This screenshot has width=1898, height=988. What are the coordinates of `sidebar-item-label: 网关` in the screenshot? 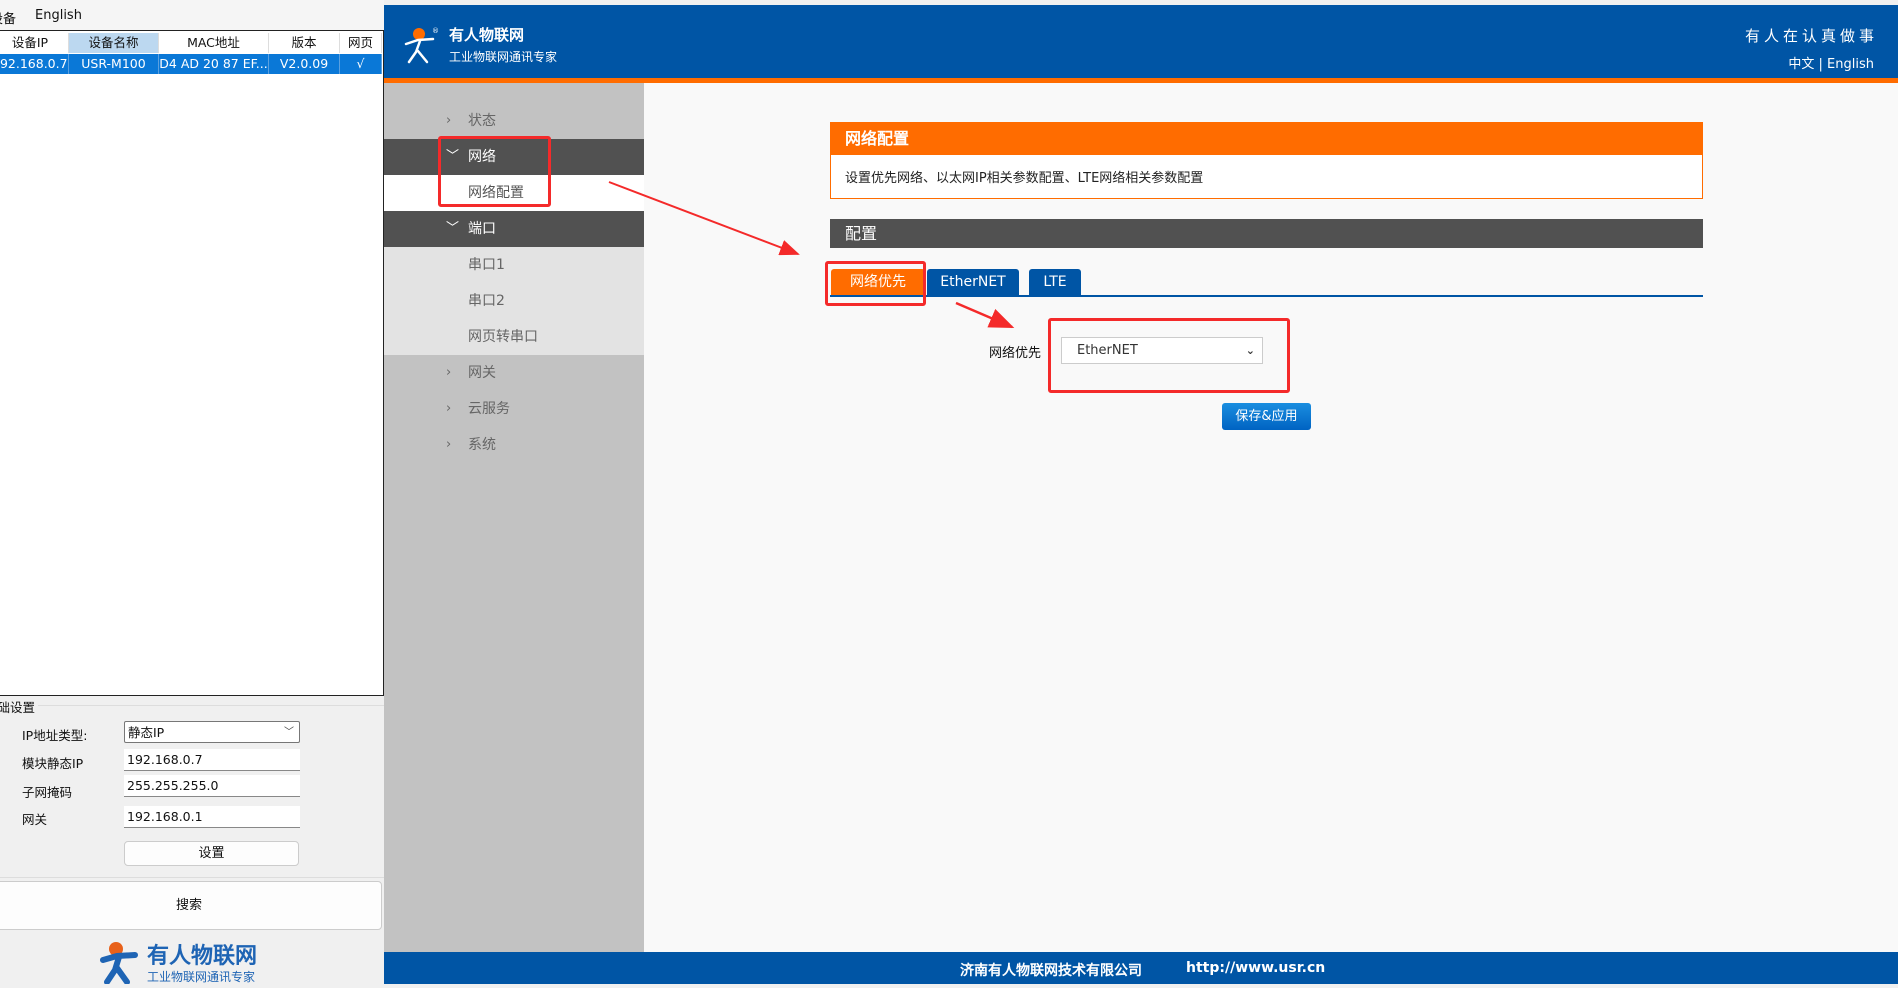 It's located at (482, 373).